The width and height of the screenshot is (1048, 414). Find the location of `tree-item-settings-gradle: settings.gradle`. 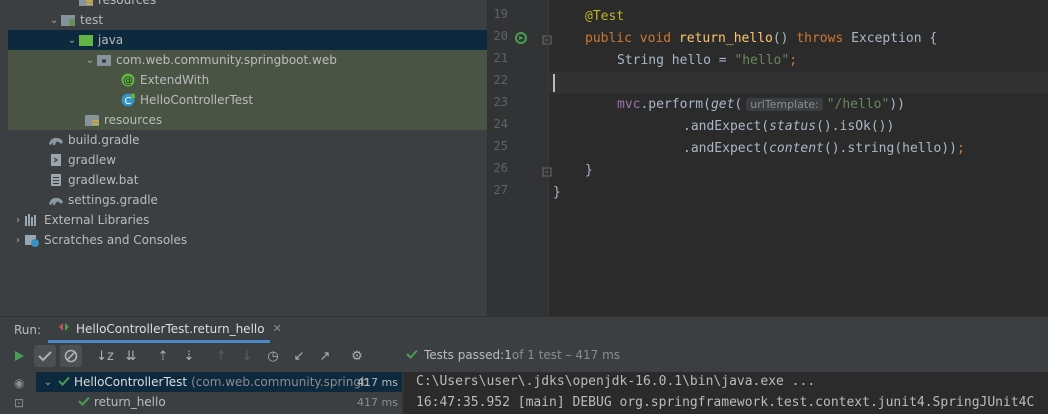

tree-item-settings-gradle: settings.gradle is located at coordinates (247, 200).